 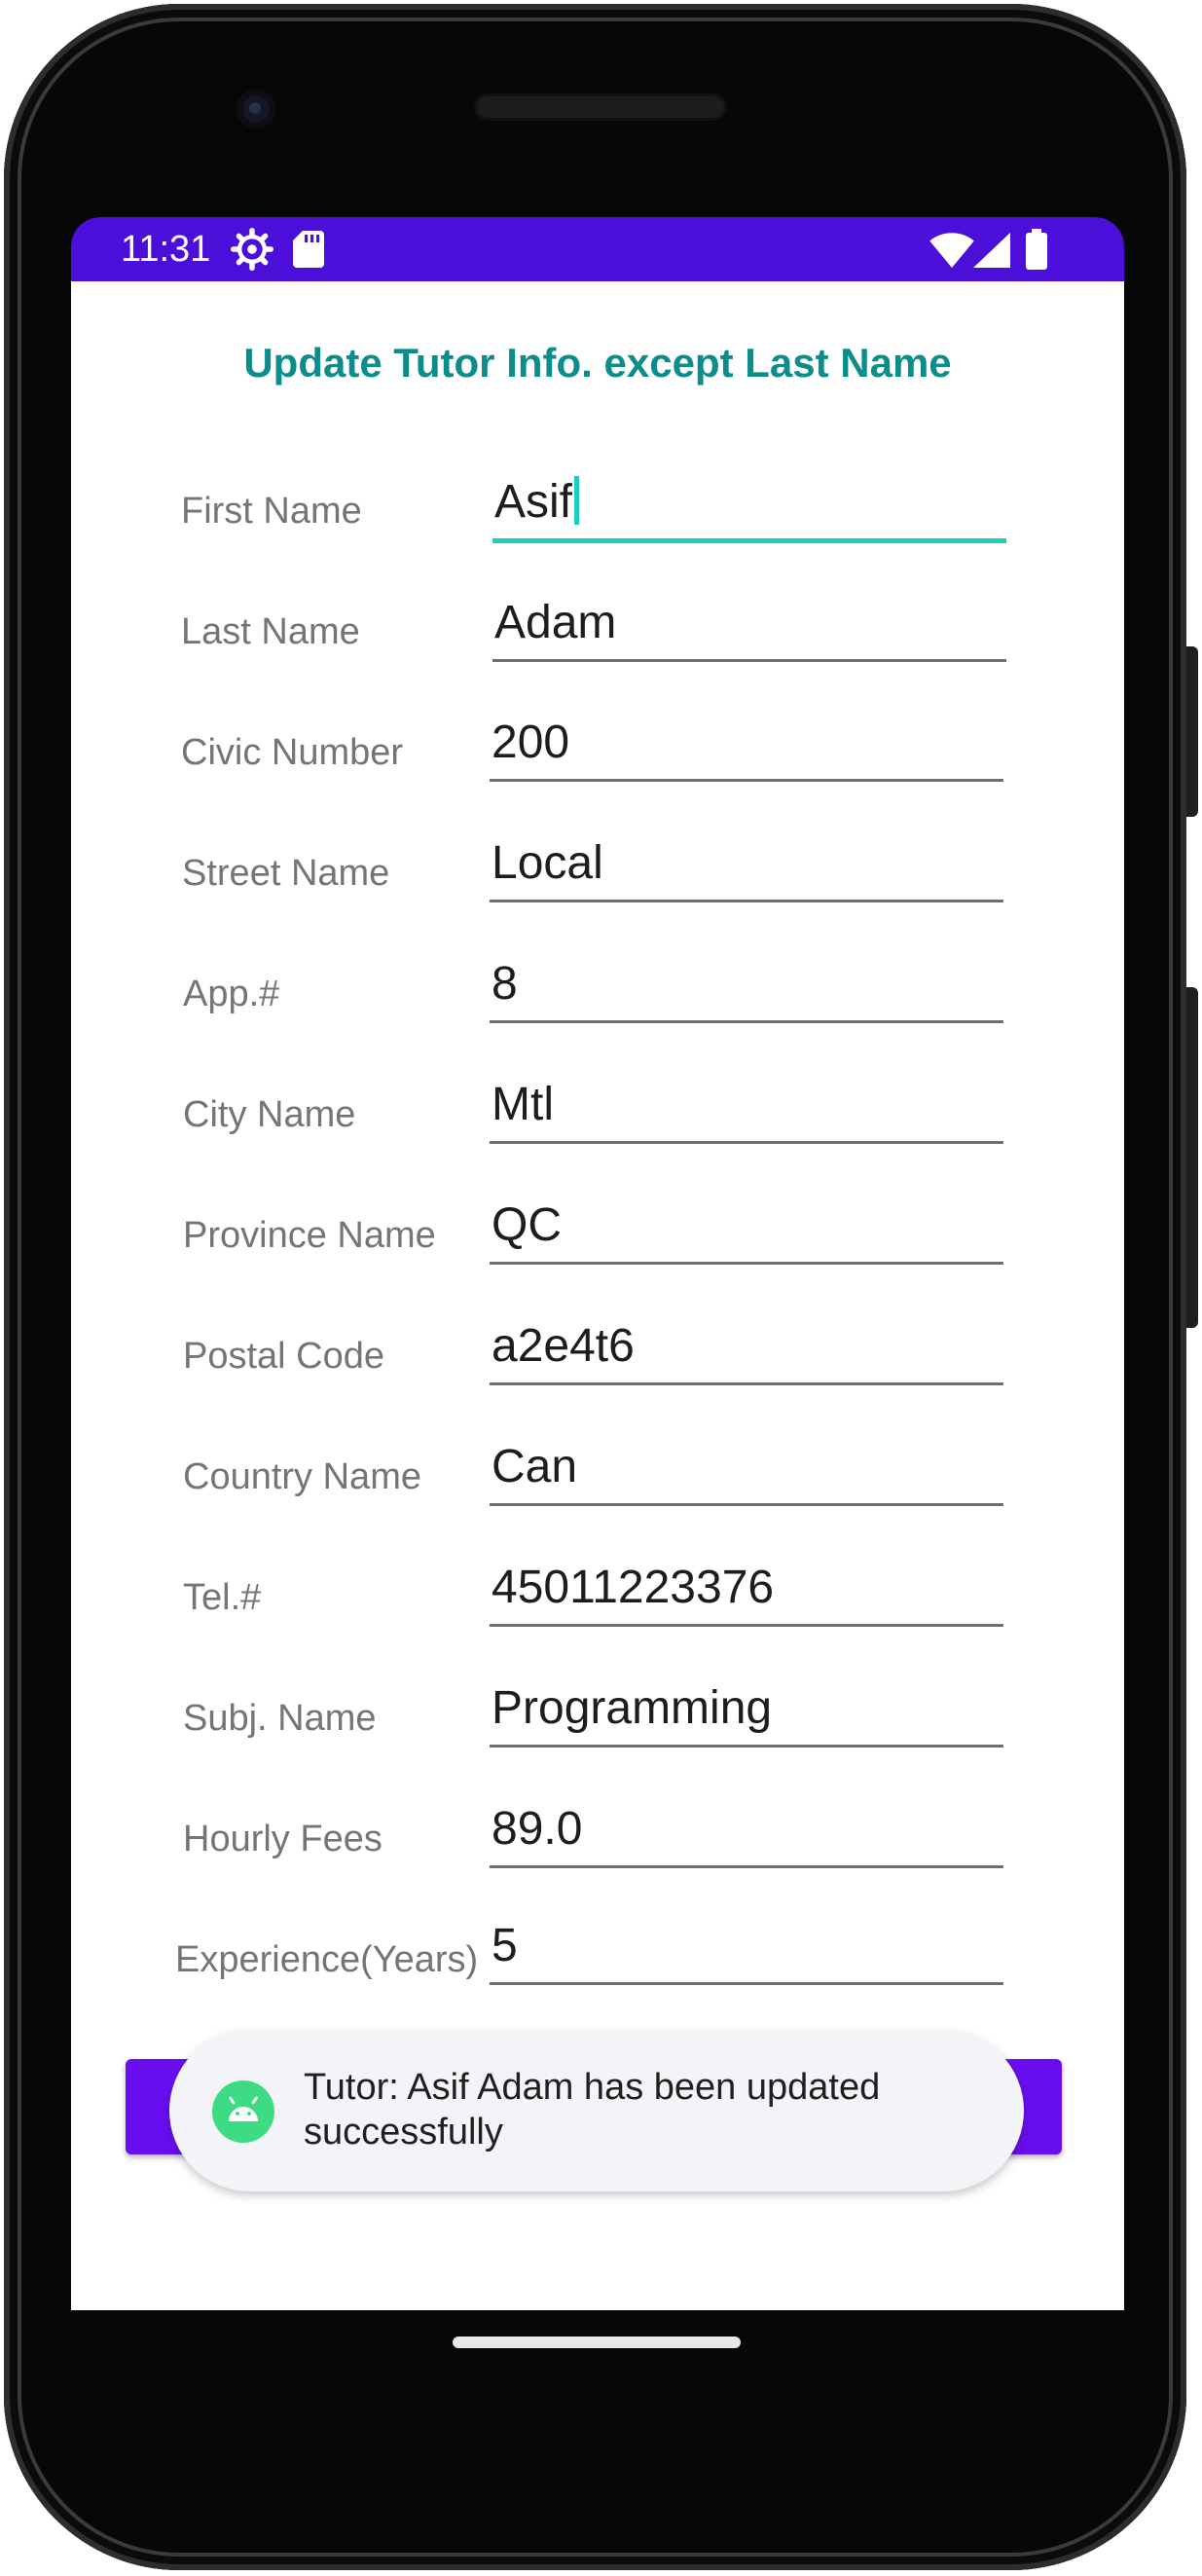 What do you see at coordinates (746, 746) in the screenshot?
I see `civic-number-field: 200` at bounding box center [746, 746].